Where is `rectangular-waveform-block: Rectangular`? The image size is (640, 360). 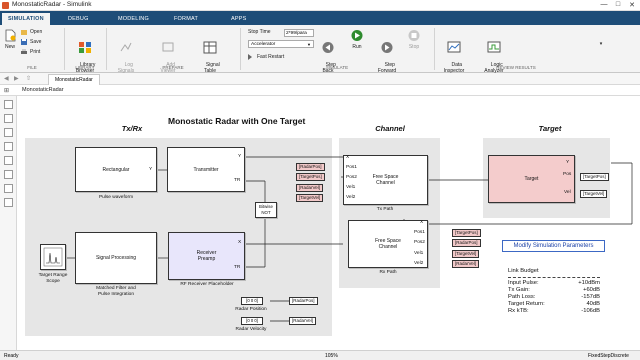
rectangular-waveform-block: Rectangular is located at coordinates (116, 169).